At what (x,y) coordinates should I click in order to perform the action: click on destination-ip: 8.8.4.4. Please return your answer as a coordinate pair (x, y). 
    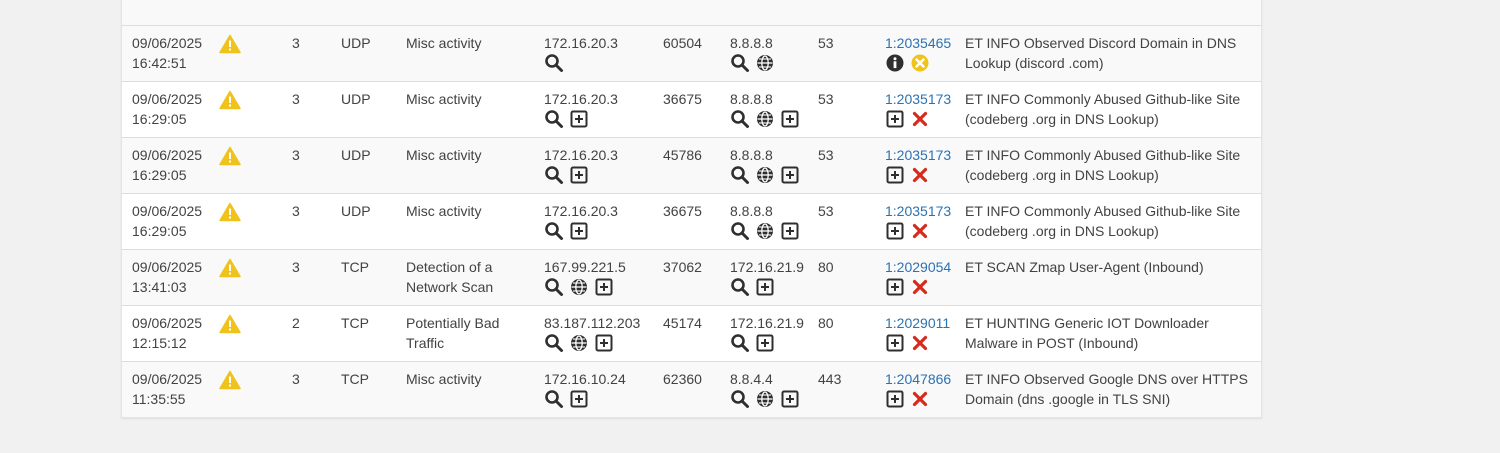
    Looking at the image, I should click on (751, 379).